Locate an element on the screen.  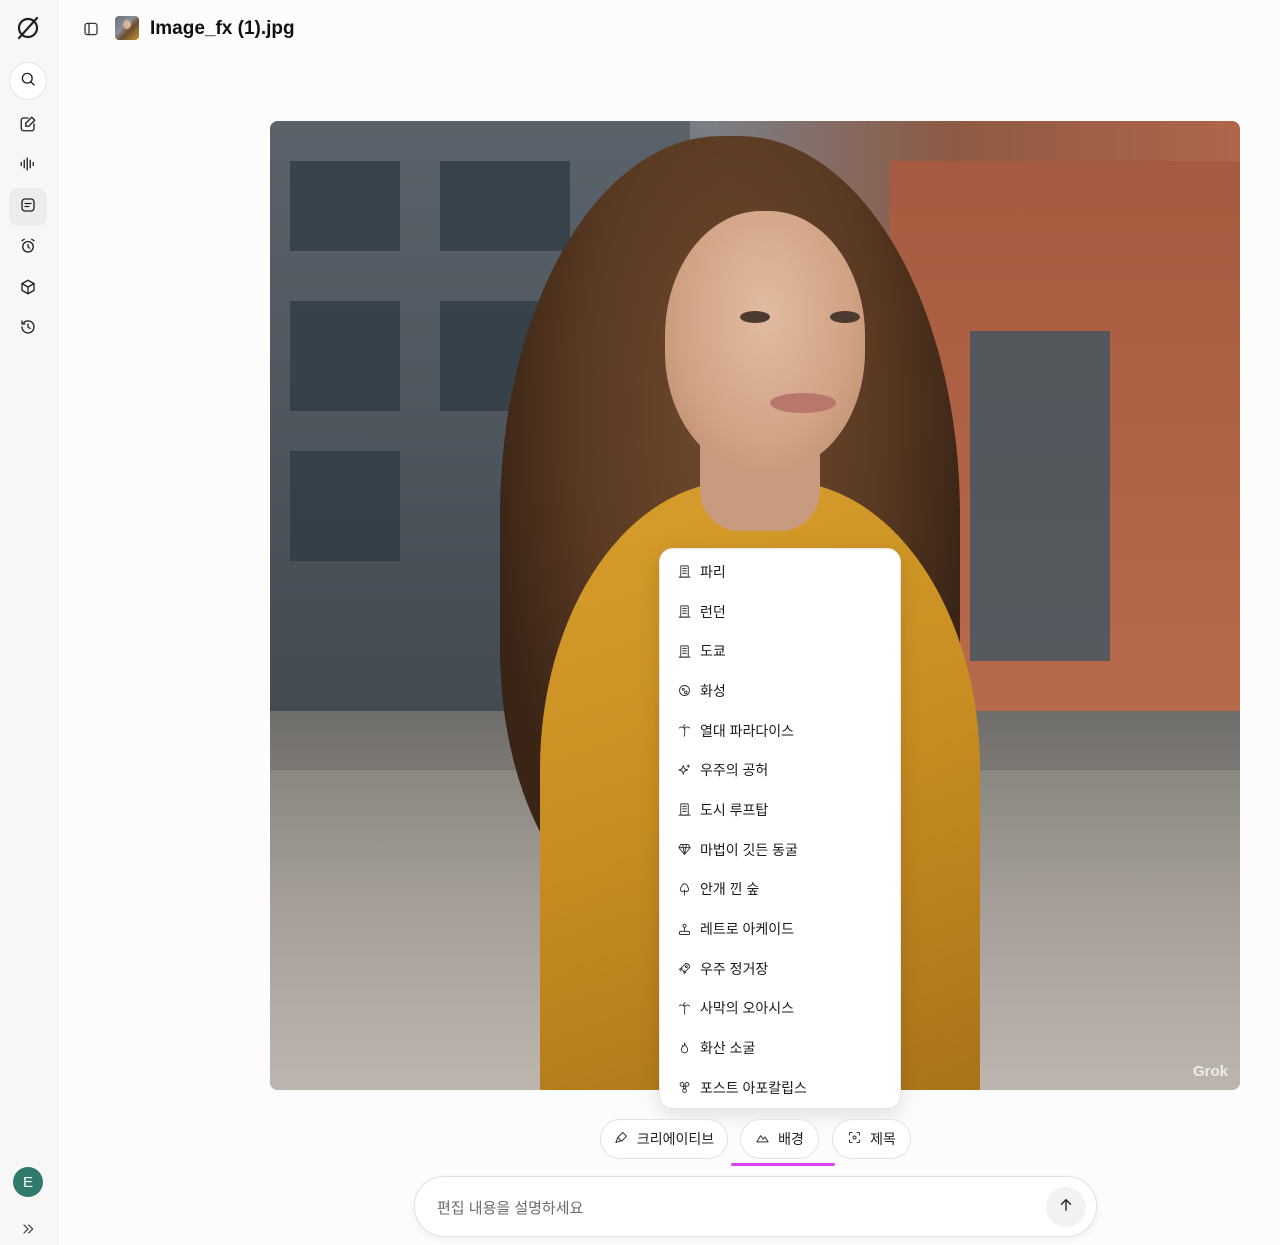
background-menu-item: 런던 is located at coordinates (780, 612).